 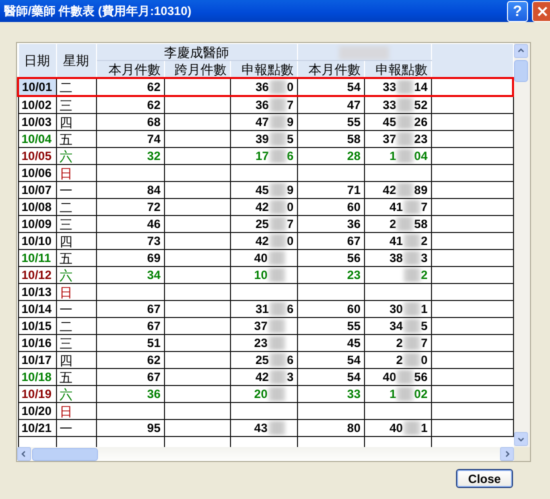 I want to click on table-cell: 10/13, so click(x=37, y=292).